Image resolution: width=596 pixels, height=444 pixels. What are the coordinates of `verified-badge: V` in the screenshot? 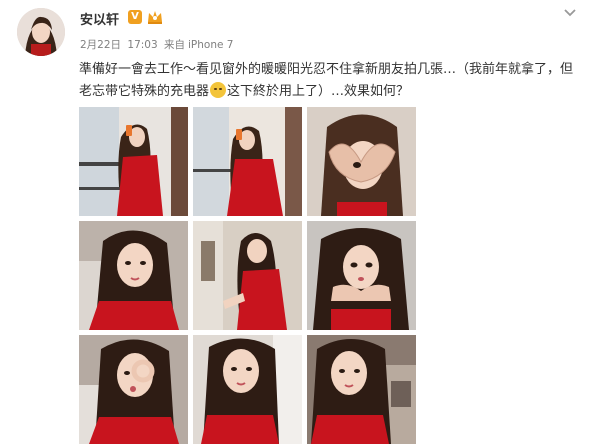 It's located at (135, 17).